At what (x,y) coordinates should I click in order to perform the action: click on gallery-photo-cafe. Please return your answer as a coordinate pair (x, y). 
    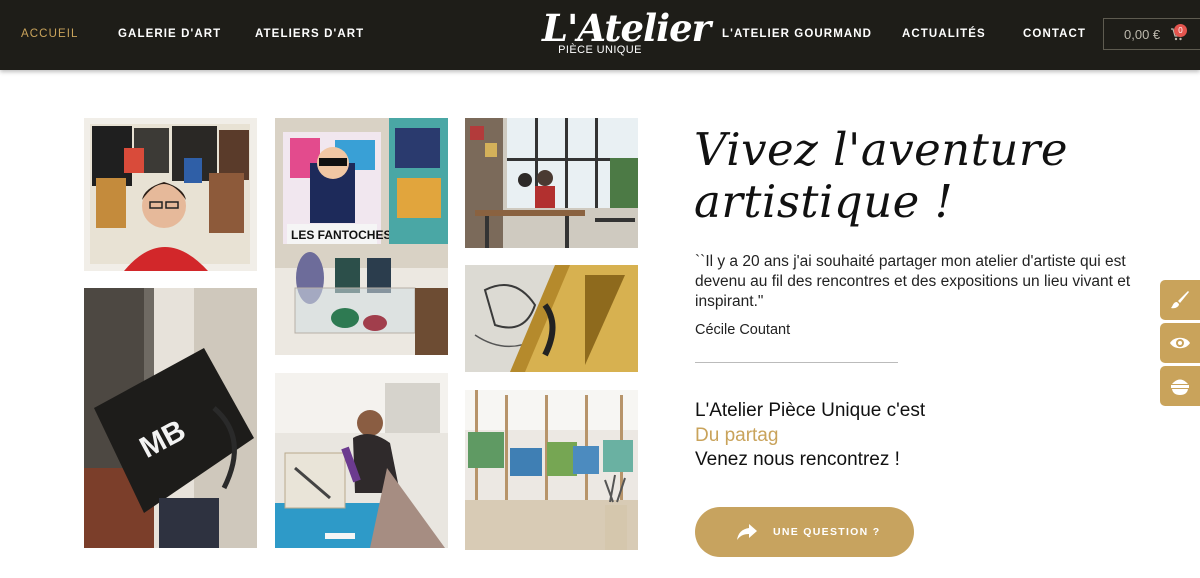
    Looking at the image, I should click on (551, 183).